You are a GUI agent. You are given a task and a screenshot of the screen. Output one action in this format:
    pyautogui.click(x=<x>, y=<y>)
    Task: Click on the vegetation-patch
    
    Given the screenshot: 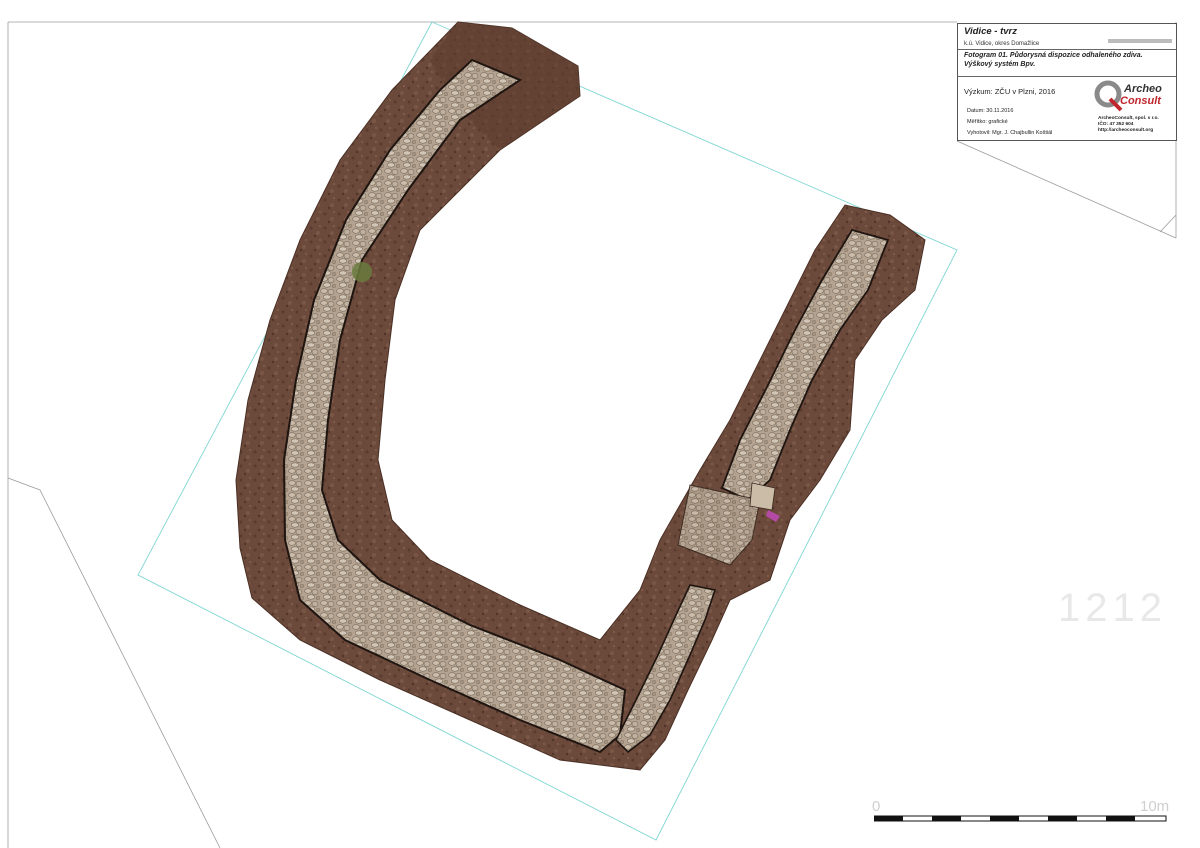 What is the action you would take?
    pyautogui.click(x=362, y=272)
    